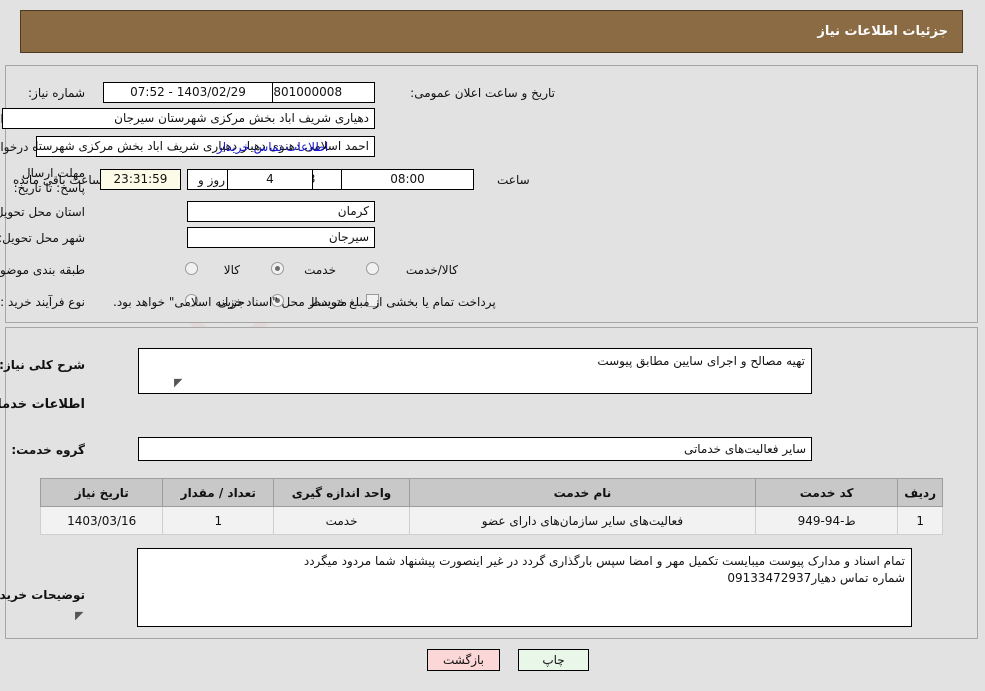 The height and width of the screenshot is (691, 985). I want to click on col-unit: واحد اندازه گیری, so click(342, 492).